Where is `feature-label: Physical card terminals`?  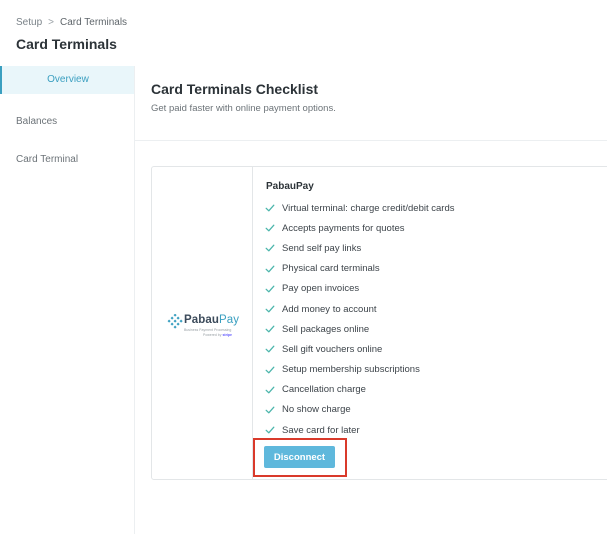
feature-label: Physical card terminals is located at coordinates (331, 269).